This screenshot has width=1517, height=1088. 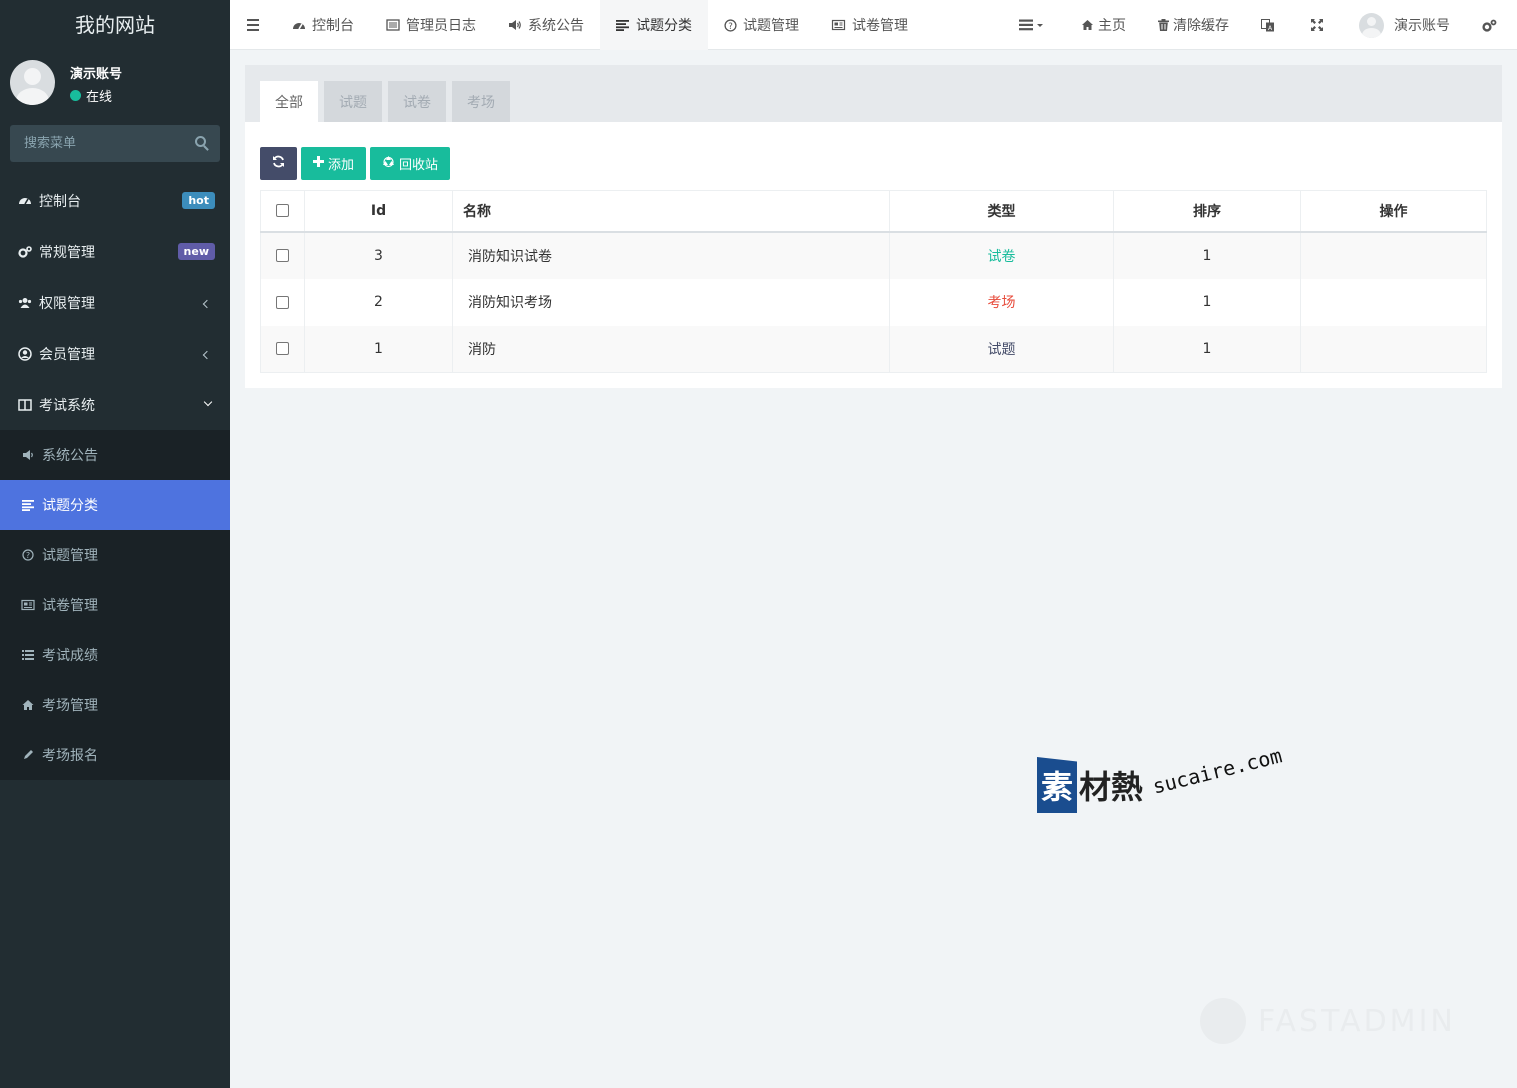 What do you see at coordinates (28, 605) in the screenshot?
I see `newspaper-icon` at bounding box center [28, 605].